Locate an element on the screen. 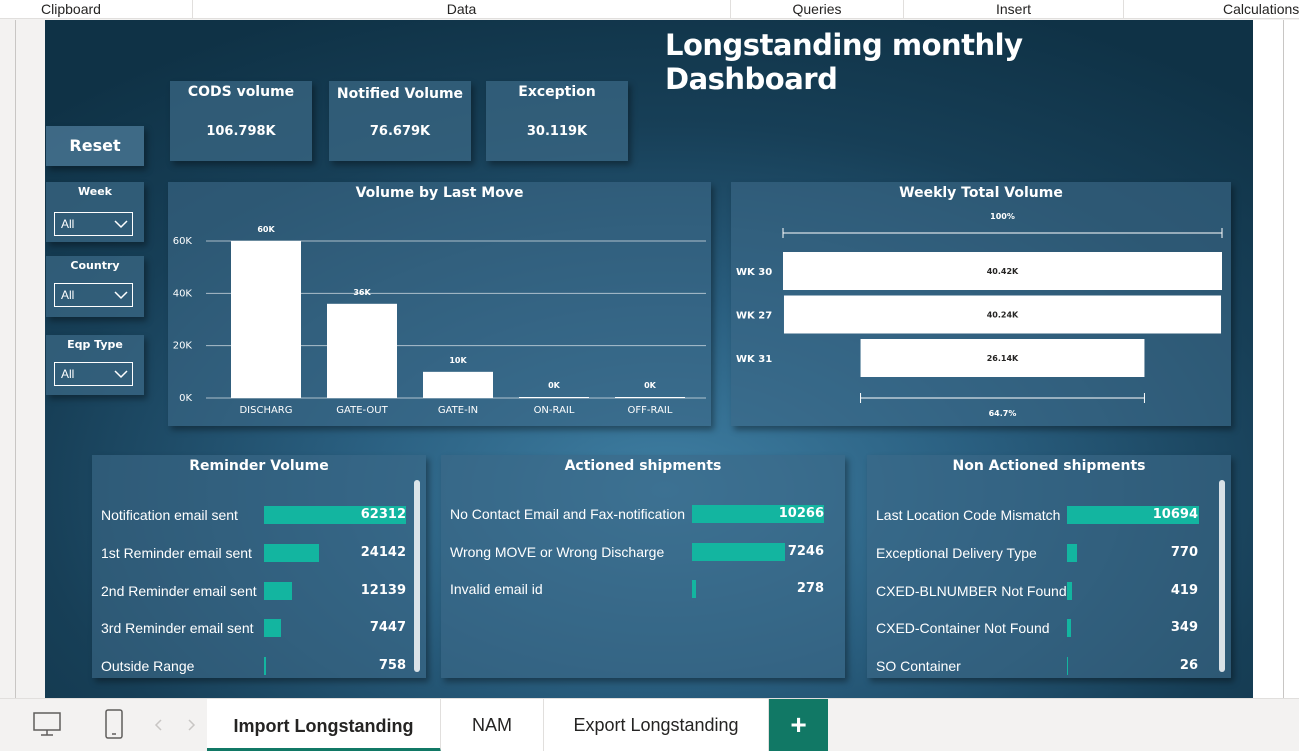 The height and width of the screenshot is (751, 1299). table-row: 2nd Reminder email sent 12139 is located at coordinates (259, 592).